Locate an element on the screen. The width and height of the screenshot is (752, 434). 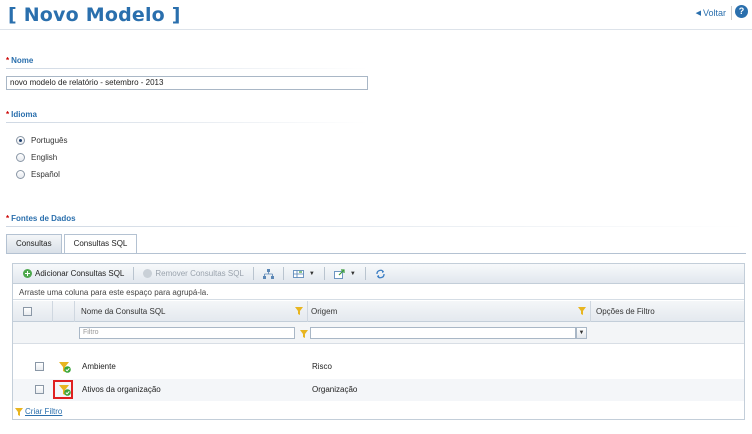
remove-sql-query-button: Remover Consultas SQL is located at coordinates (193, 274).